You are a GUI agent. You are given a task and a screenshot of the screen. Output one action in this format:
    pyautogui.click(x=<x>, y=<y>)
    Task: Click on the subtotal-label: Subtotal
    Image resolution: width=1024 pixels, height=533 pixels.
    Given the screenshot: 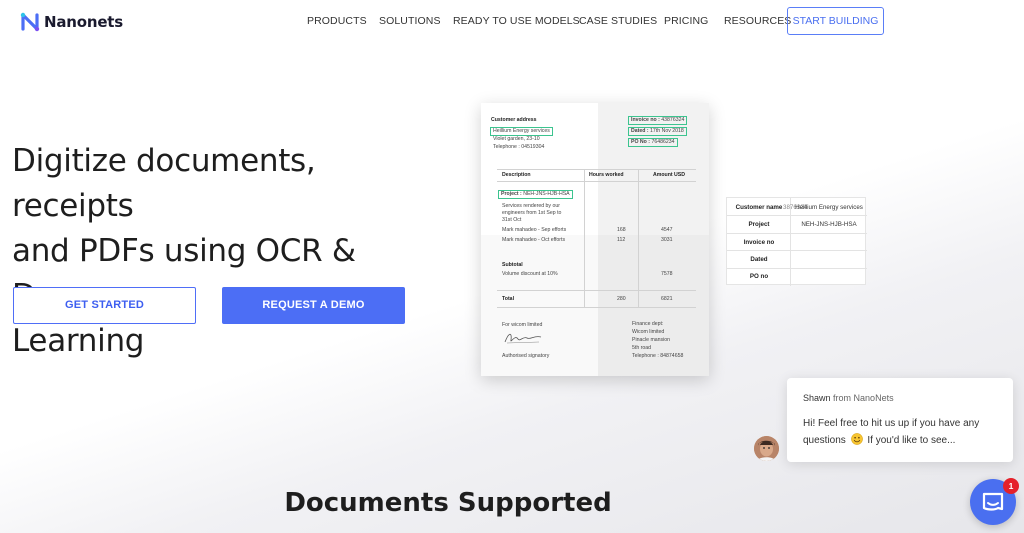 What is the action you would take?
    pyautogui.click(x=512, y=265)
    